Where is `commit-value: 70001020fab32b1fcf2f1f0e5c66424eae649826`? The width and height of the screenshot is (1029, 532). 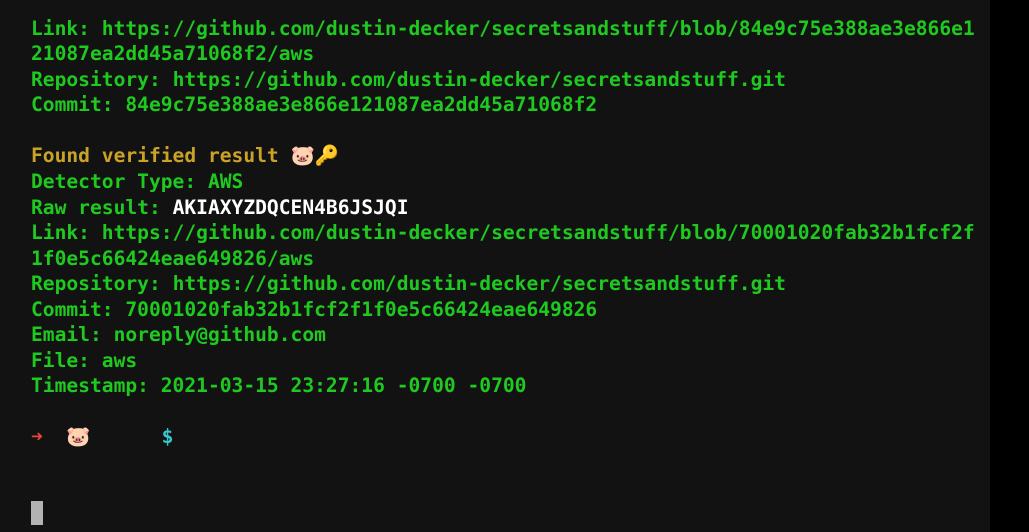 commit-value: 70001020fab32b1fcf2f1f0e5c66424eae649826 is located at coordinates (361, 309).